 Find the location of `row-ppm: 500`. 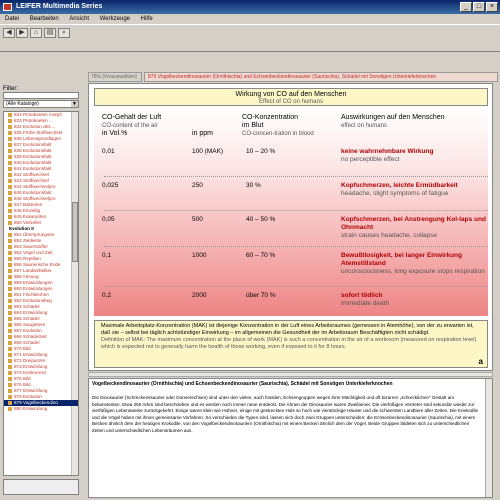

row-ppm: 500 is located at coordinates (197, 219).